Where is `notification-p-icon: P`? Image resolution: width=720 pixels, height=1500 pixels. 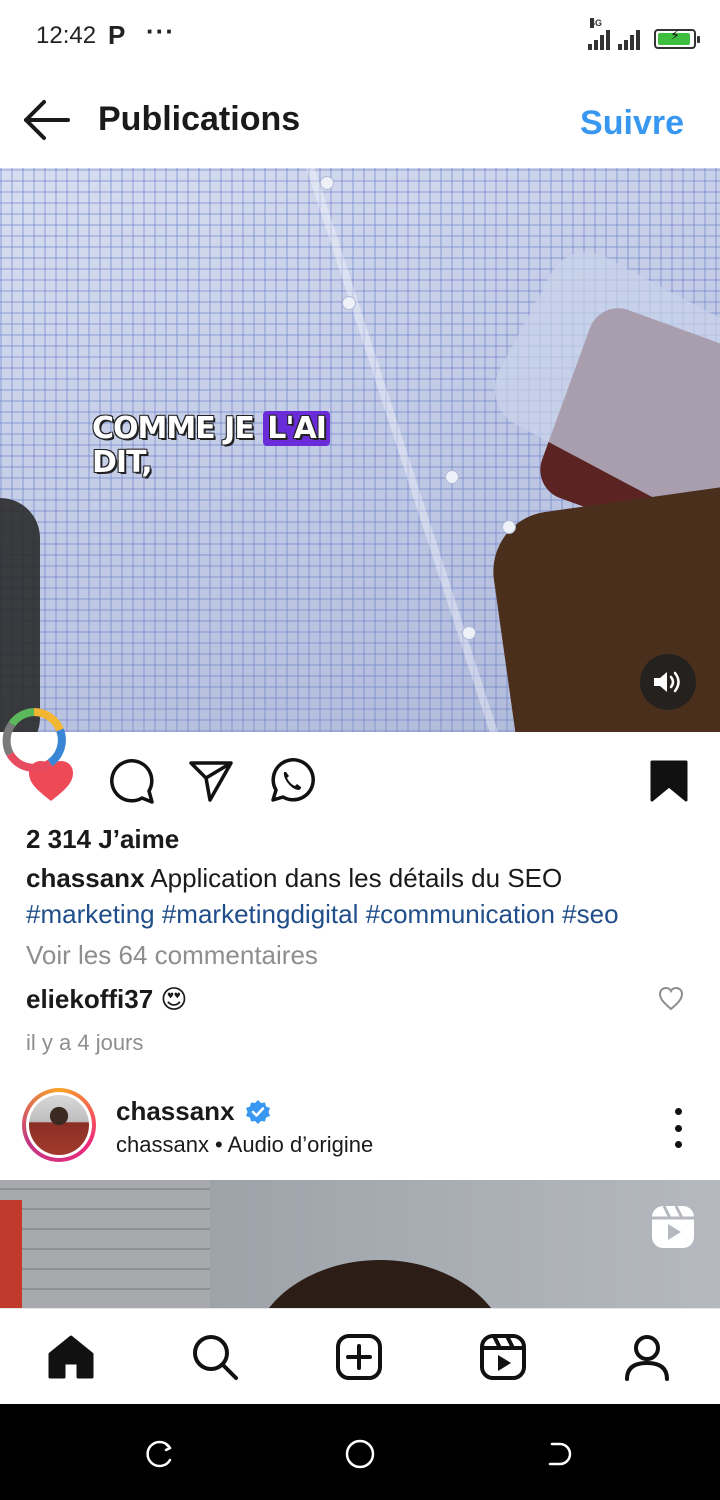 notification-p-icon: P is located at coordinates (117, 35).